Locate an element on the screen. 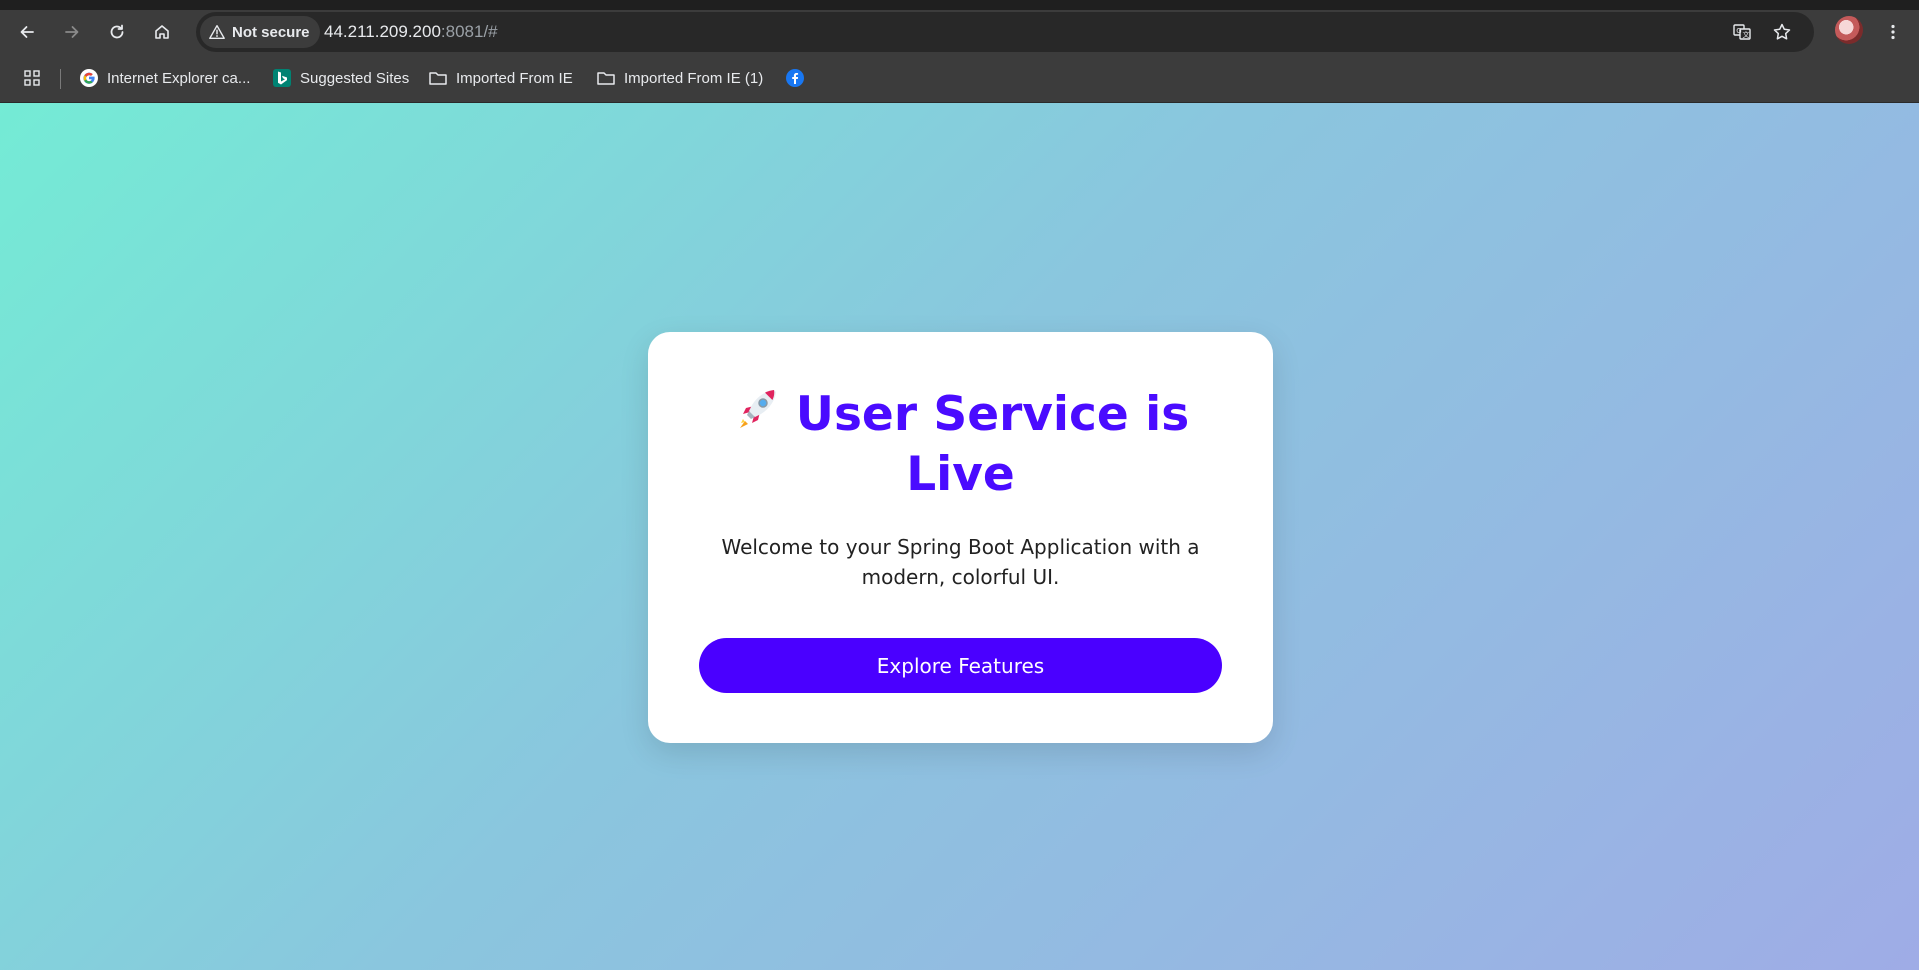 The image size is (1919, 970). security-chip-label: Not secure is located at coordinates (271, 32).